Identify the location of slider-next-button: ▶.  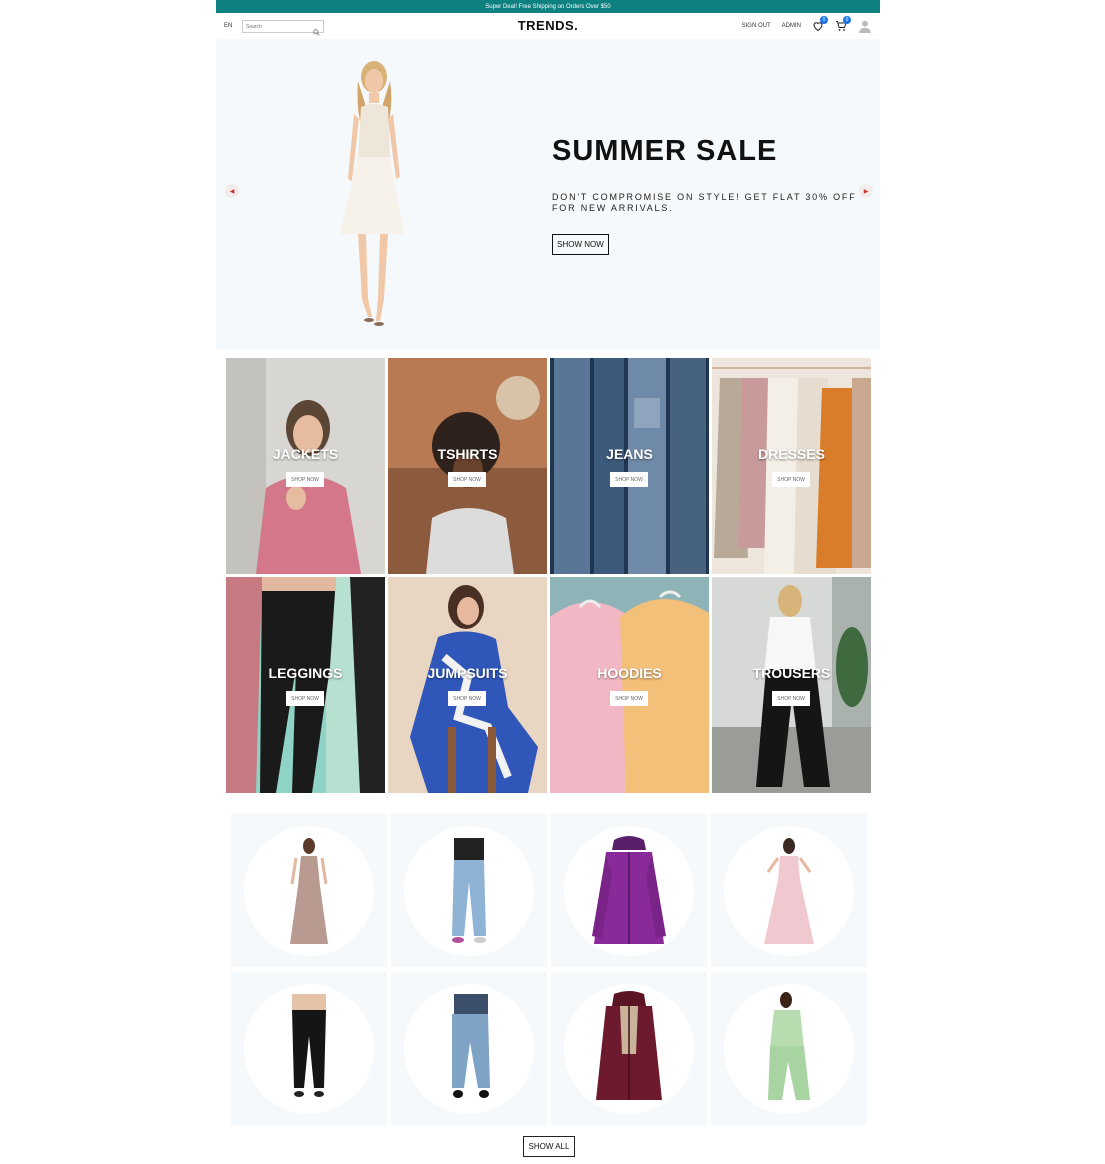
(866, 191).